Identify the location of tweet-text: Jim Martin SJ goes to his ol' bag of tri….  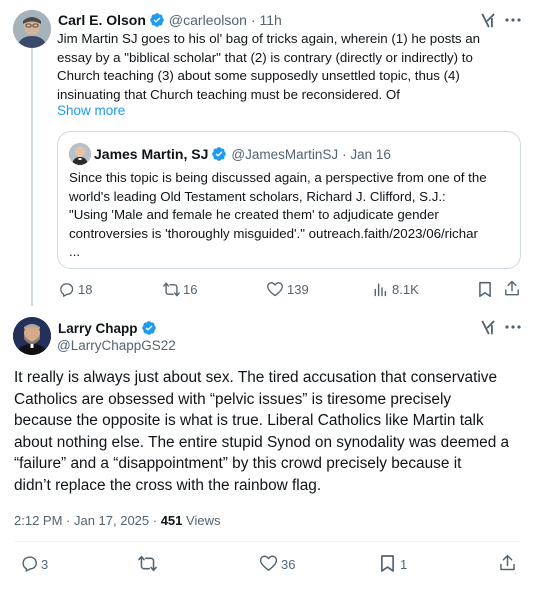
(268, 67).